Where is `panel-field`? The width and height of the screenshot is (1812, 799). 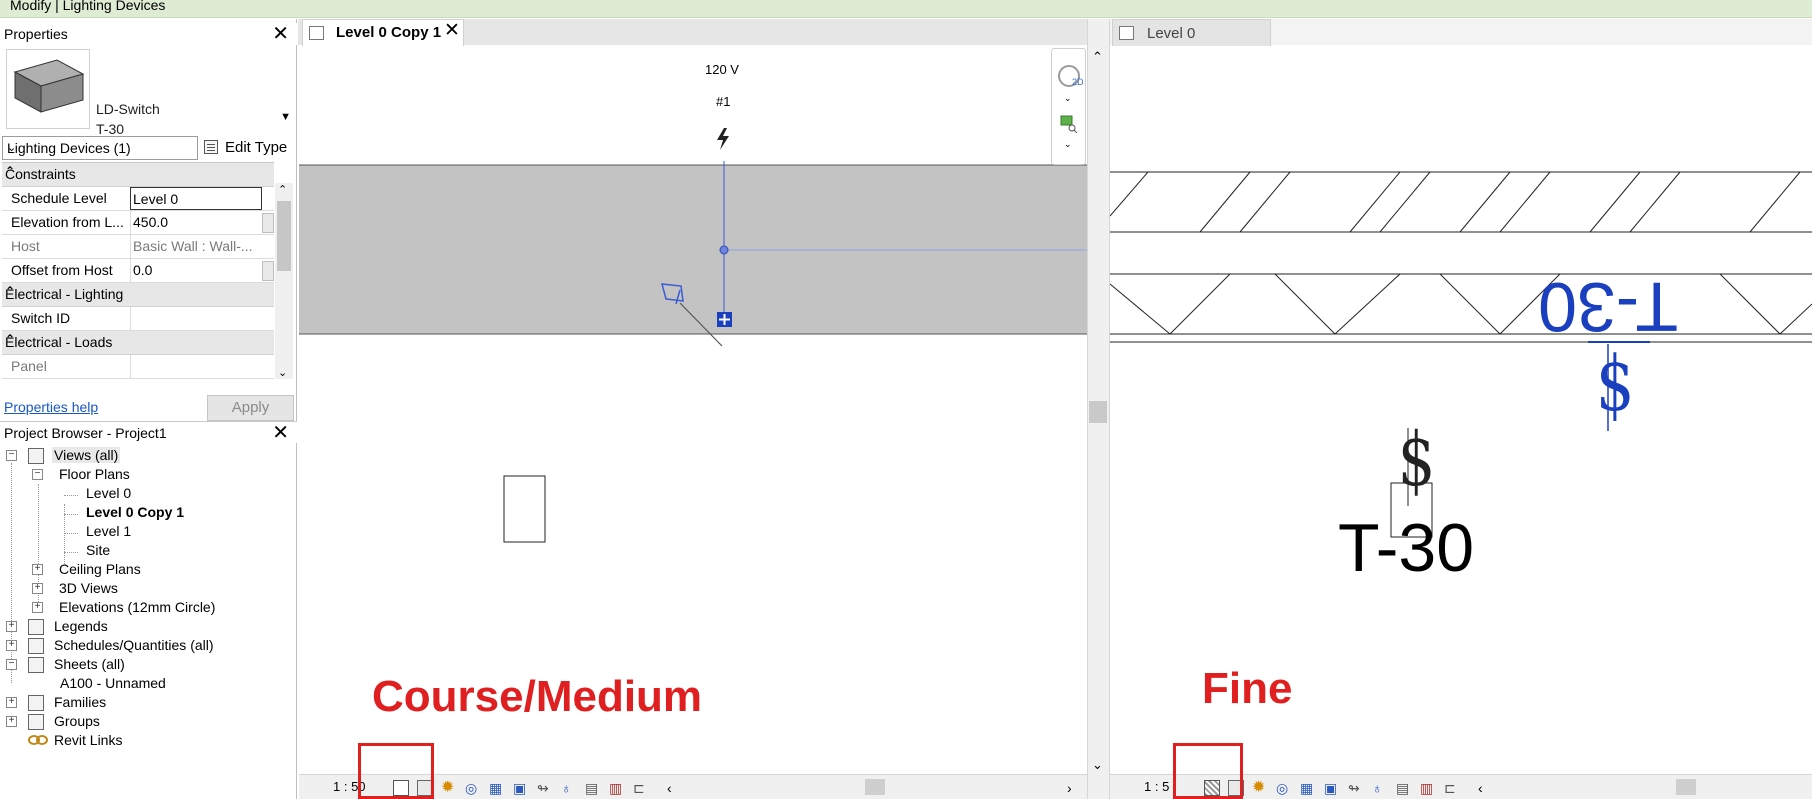
panel-field is located at coordinates (196, 366).